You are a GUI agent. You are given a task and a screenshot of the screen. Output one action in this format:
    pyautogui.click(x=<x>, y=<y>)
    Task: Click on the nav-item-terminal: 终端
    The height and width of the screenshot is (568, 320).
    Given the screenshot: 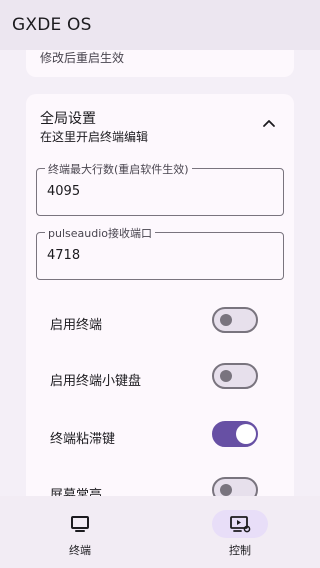 What is the action you would take?
    pyautogui.click(x=80, y=532)
    